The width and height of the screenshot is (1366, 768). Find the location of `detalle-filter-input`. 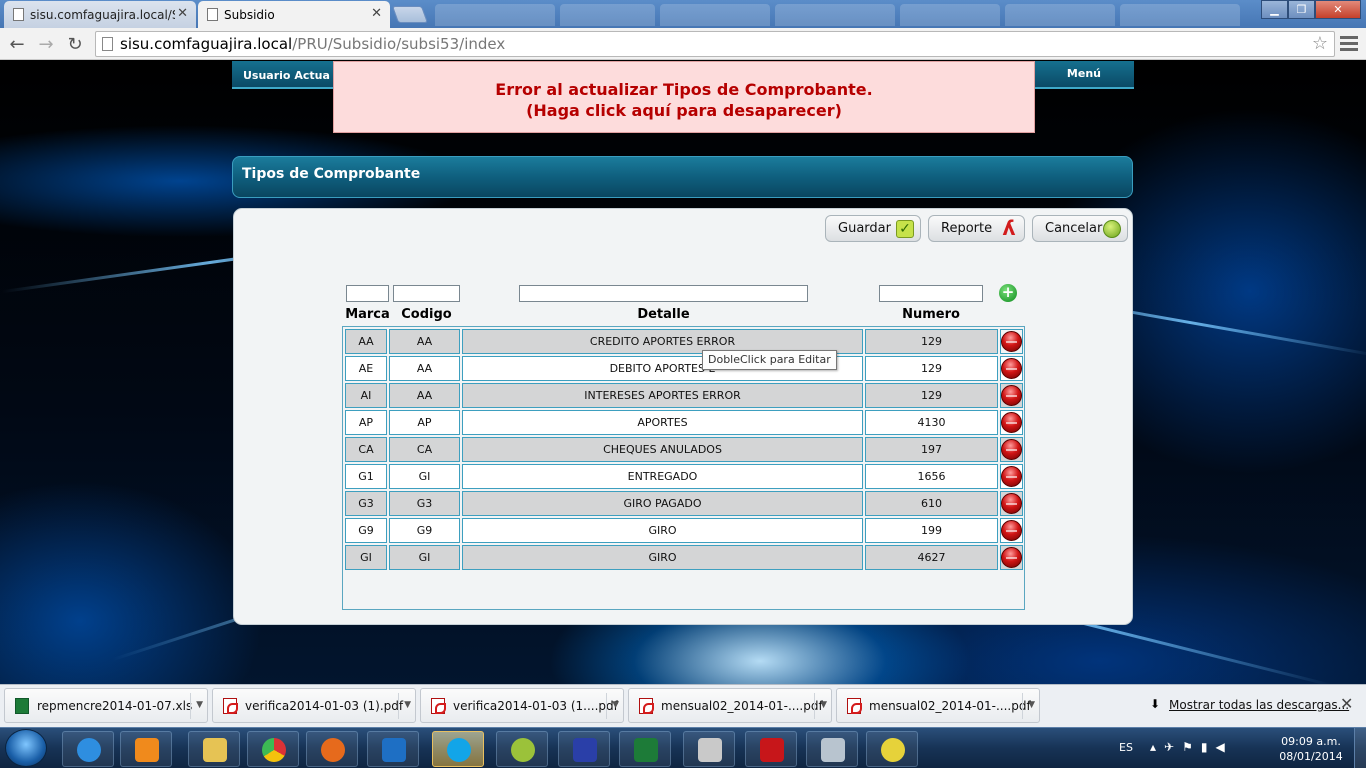

detalle-filter-input is located at coordinates (663, 293).